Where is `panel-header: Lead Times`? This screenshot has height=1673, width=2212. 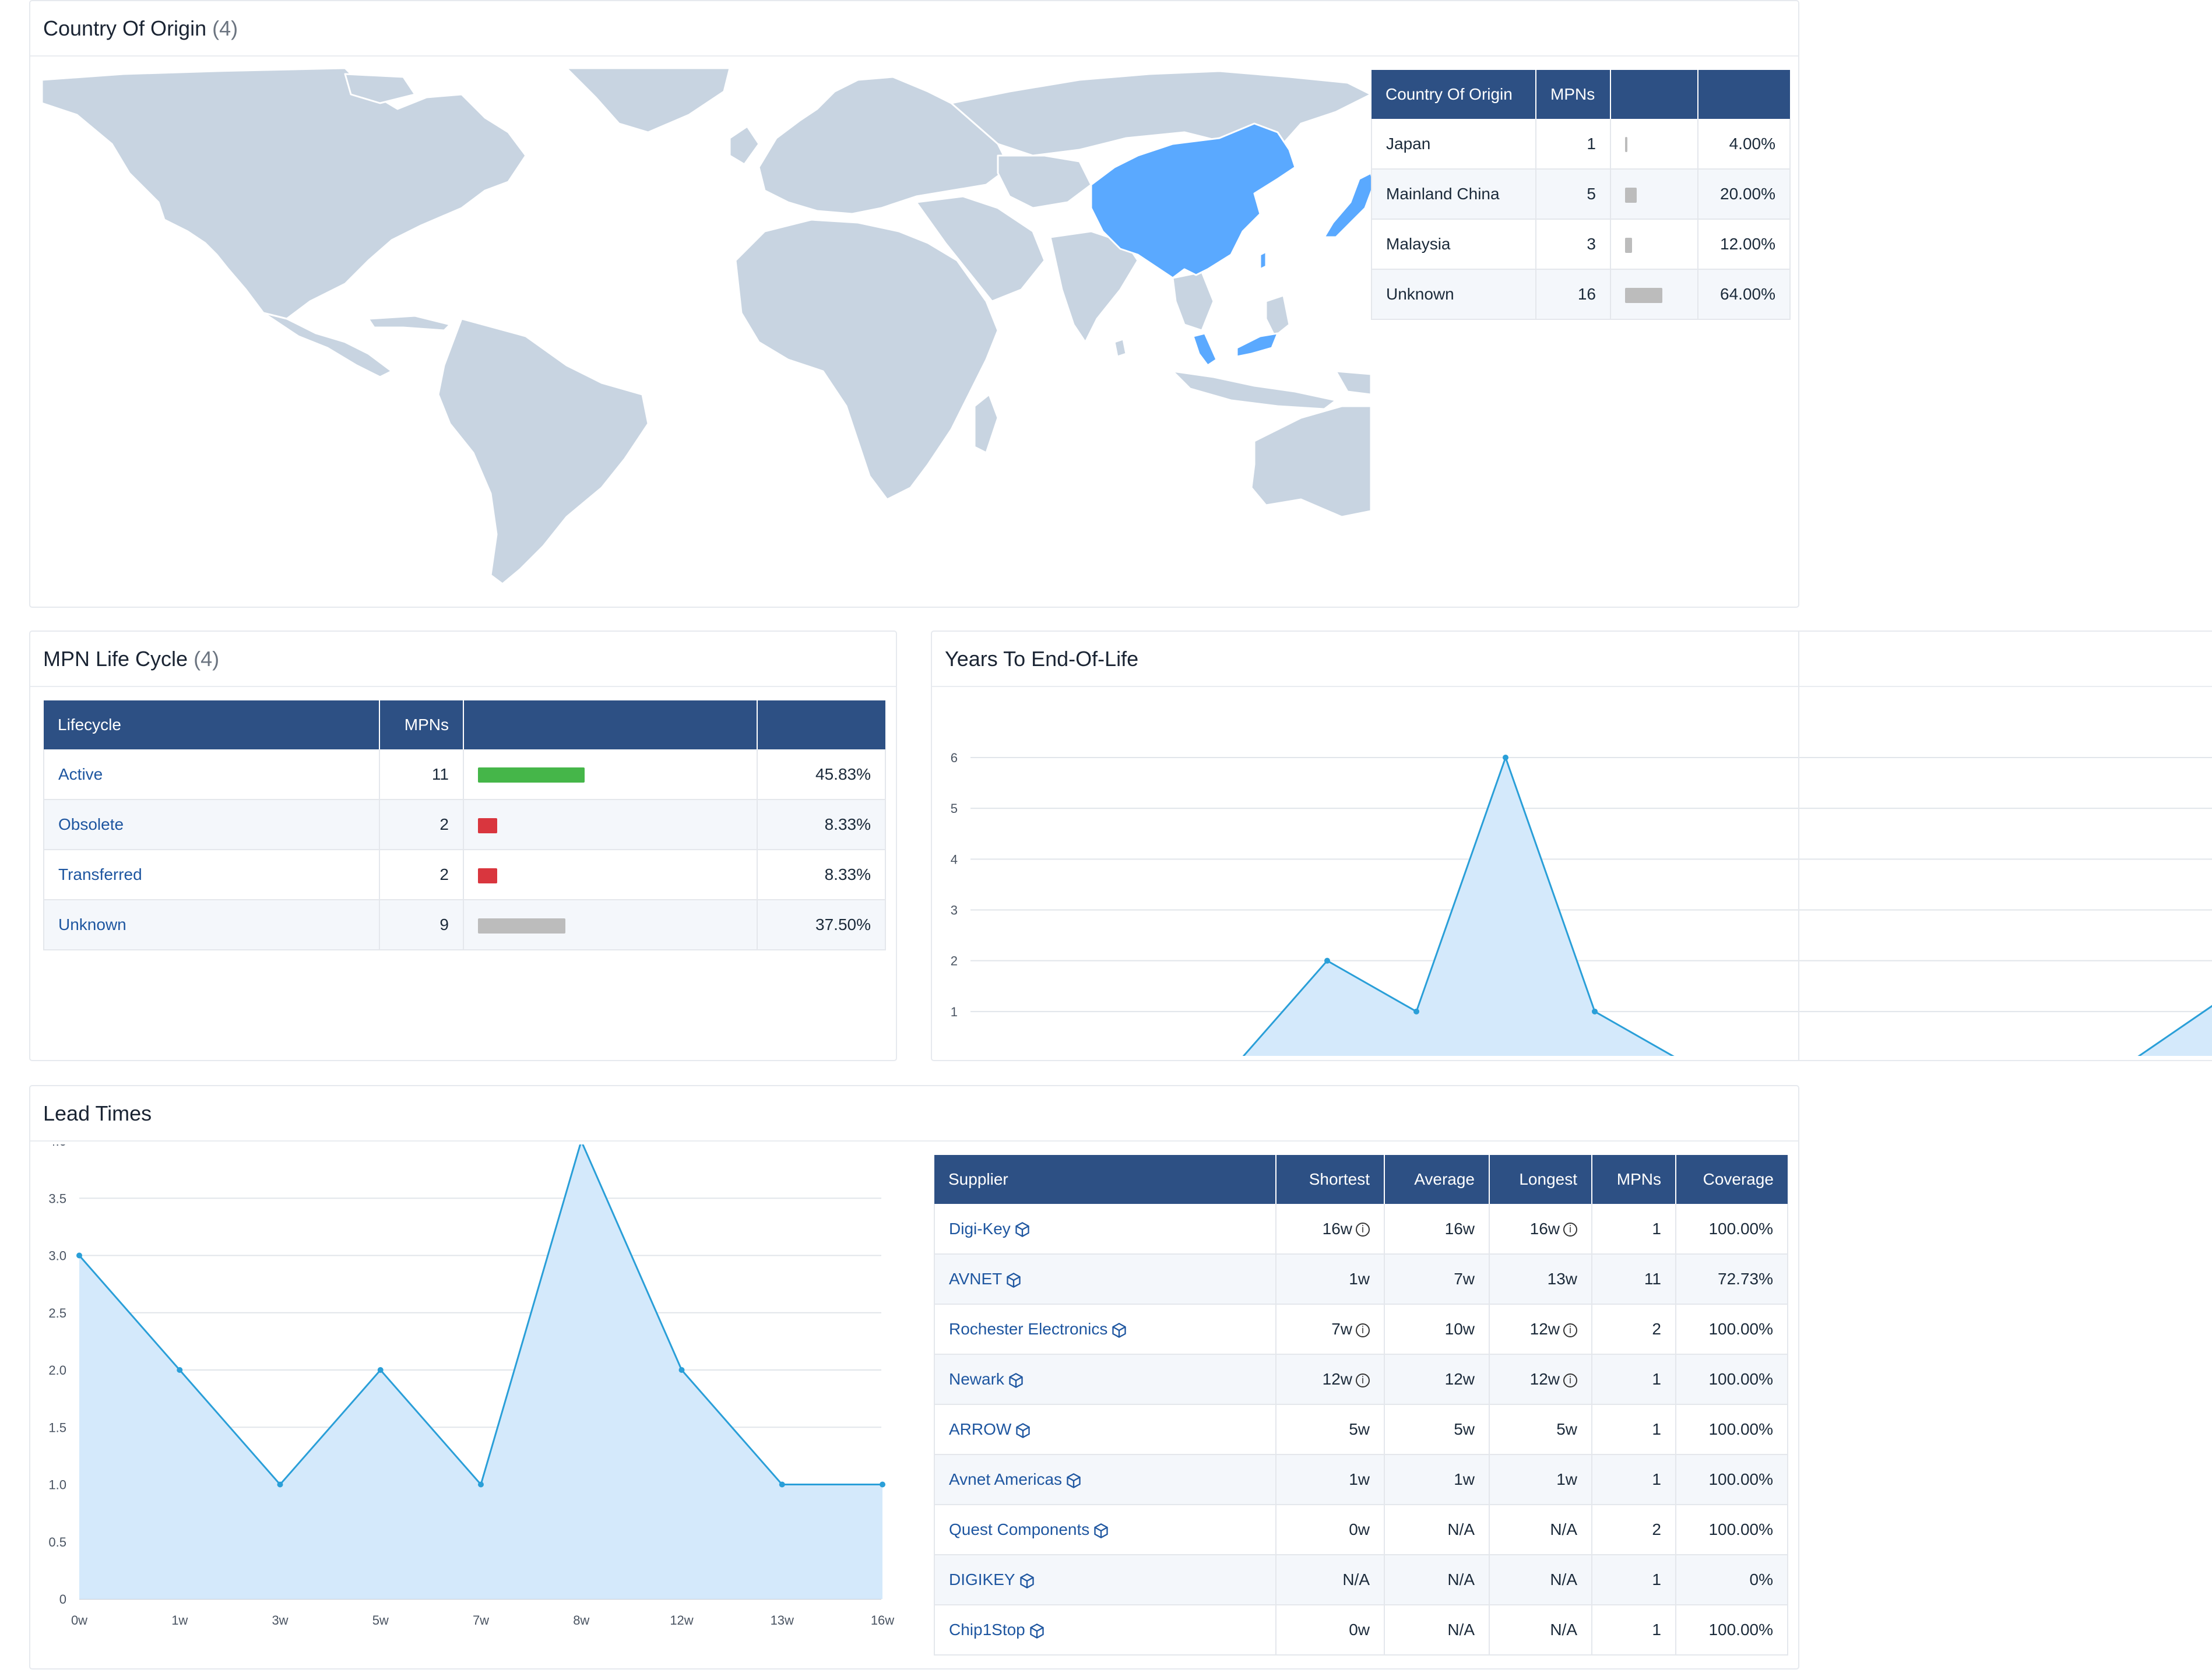
panel-header: Lead Times is located at coordinates (914, 1114).